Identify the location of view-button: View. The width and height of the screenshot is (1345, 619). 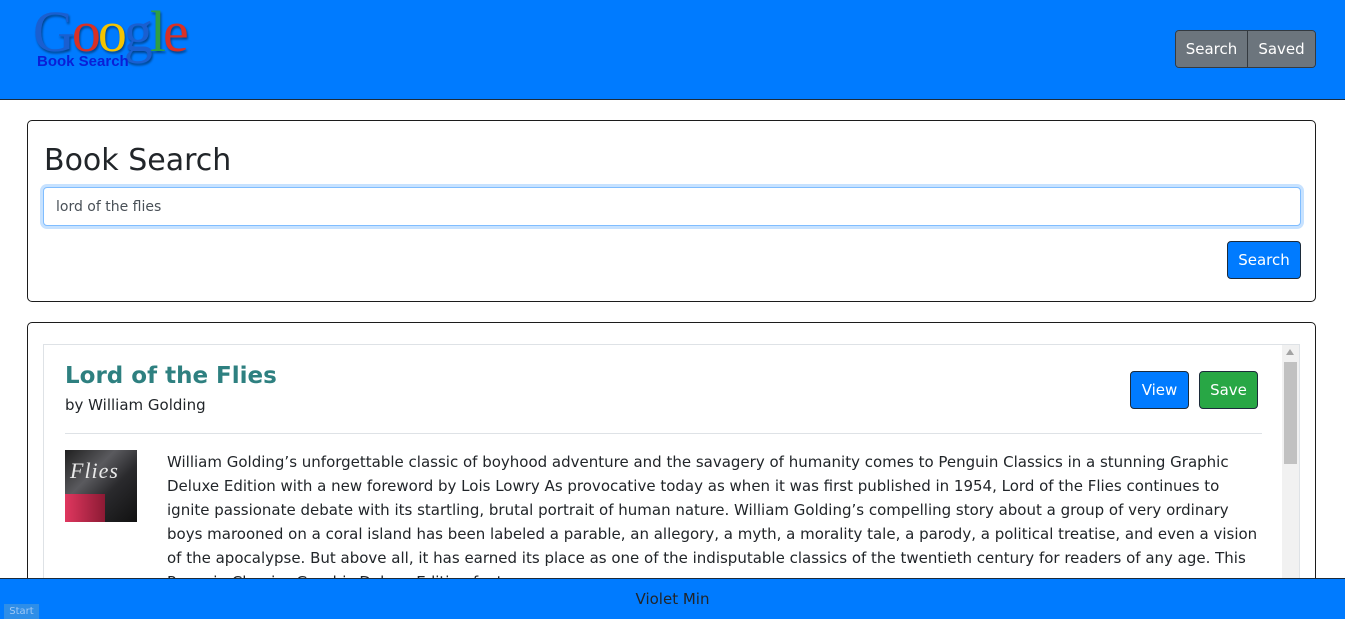
(1159, 390).